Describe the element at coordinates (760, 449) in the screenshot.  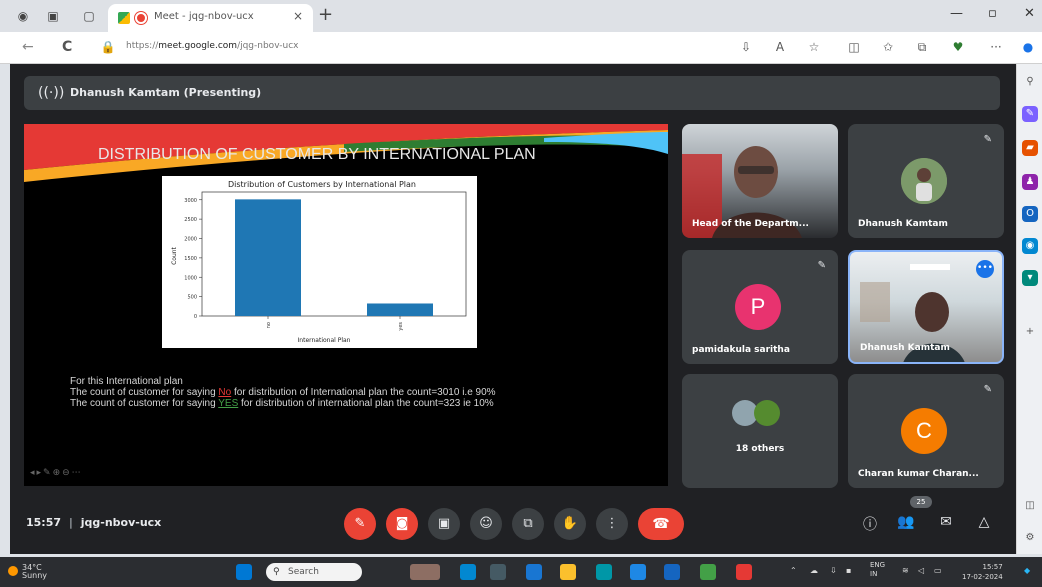
I see `others-count-label: 18 others` at that location.